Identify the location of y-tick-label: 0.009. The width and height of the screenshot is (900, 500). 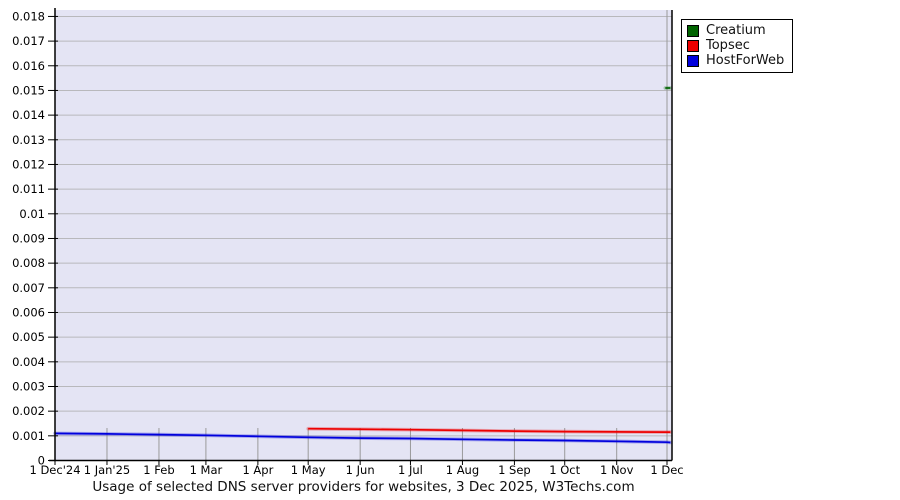
(28, 238).